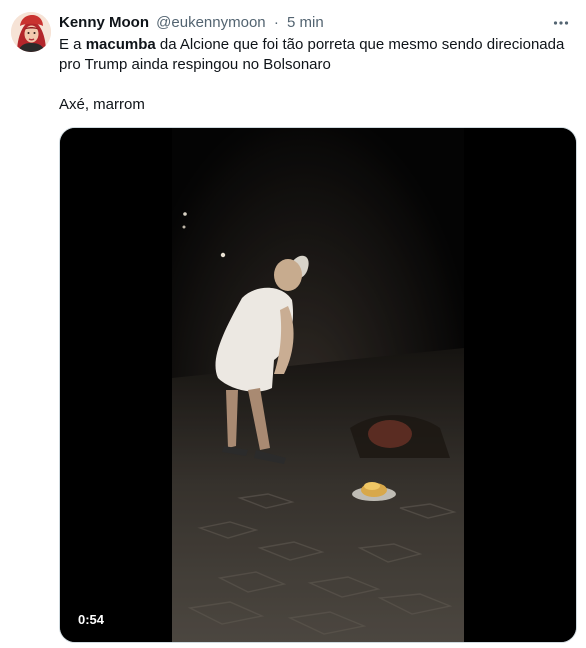 This screenshot has height=648, width=586. I want to click on tweet-text-line-2: Axé, marrom, so click(102, 104).